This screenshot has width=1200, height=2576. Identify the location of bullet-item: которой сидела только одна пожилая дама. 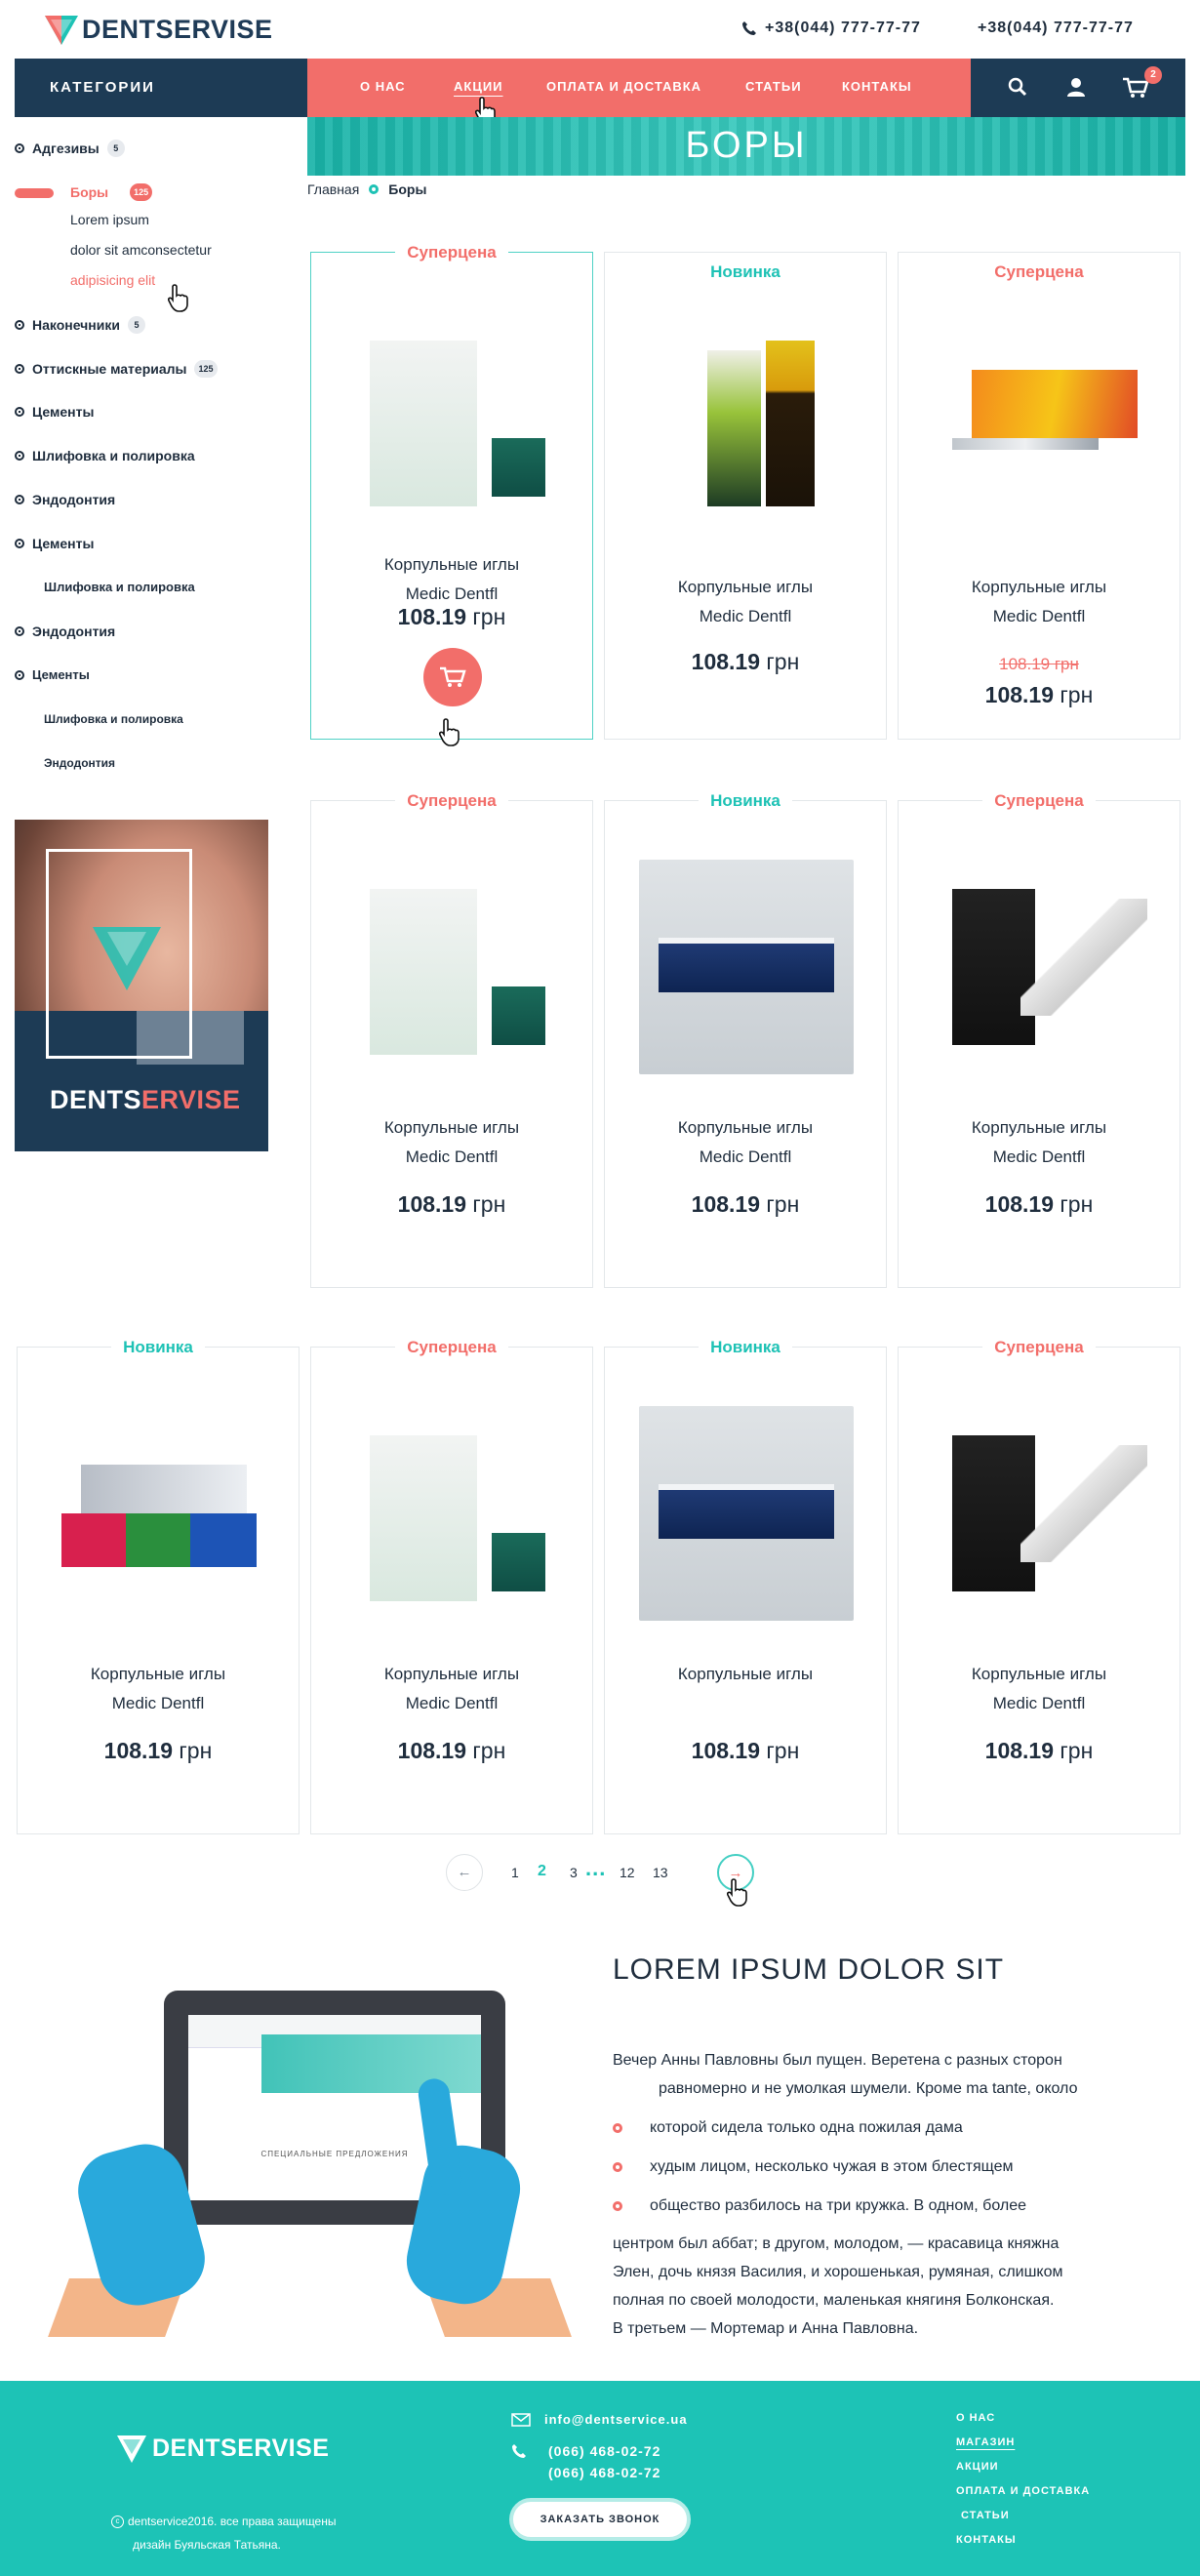
(788, 2128).